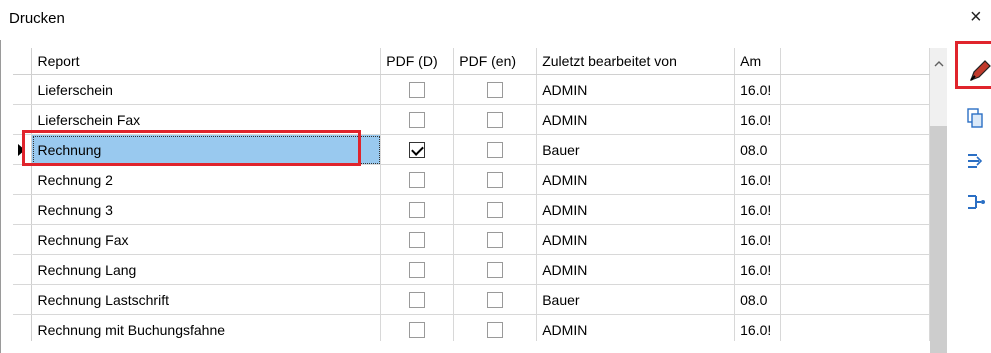 The image size is (991, 353). I want to click on cell-report: Lieferschein, so click(206, 89).